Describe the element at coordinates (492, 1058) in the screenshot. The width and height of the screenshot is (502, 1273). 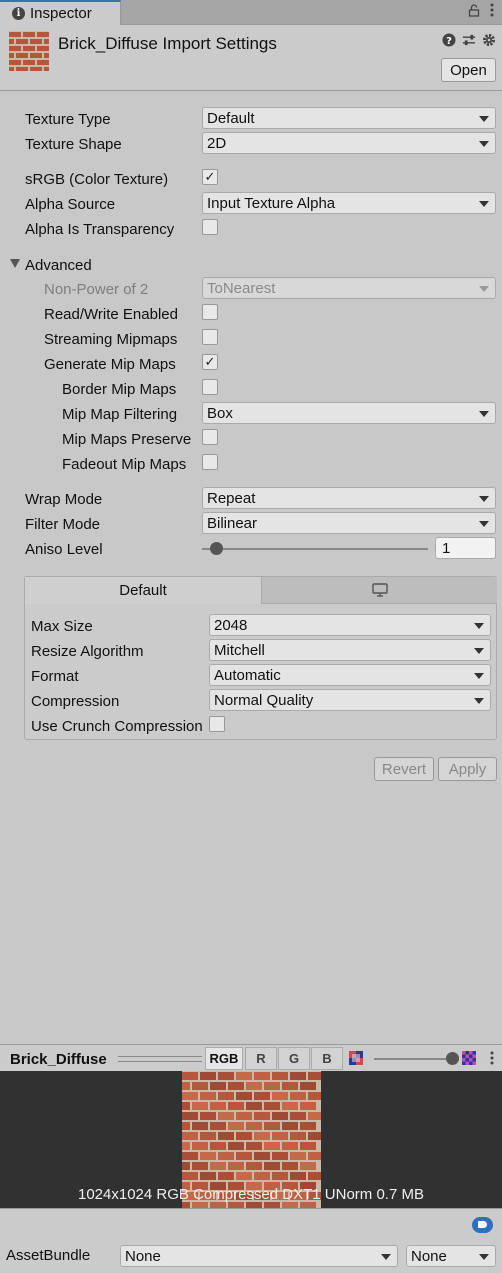
I see `preview-menu-icon` at that location.